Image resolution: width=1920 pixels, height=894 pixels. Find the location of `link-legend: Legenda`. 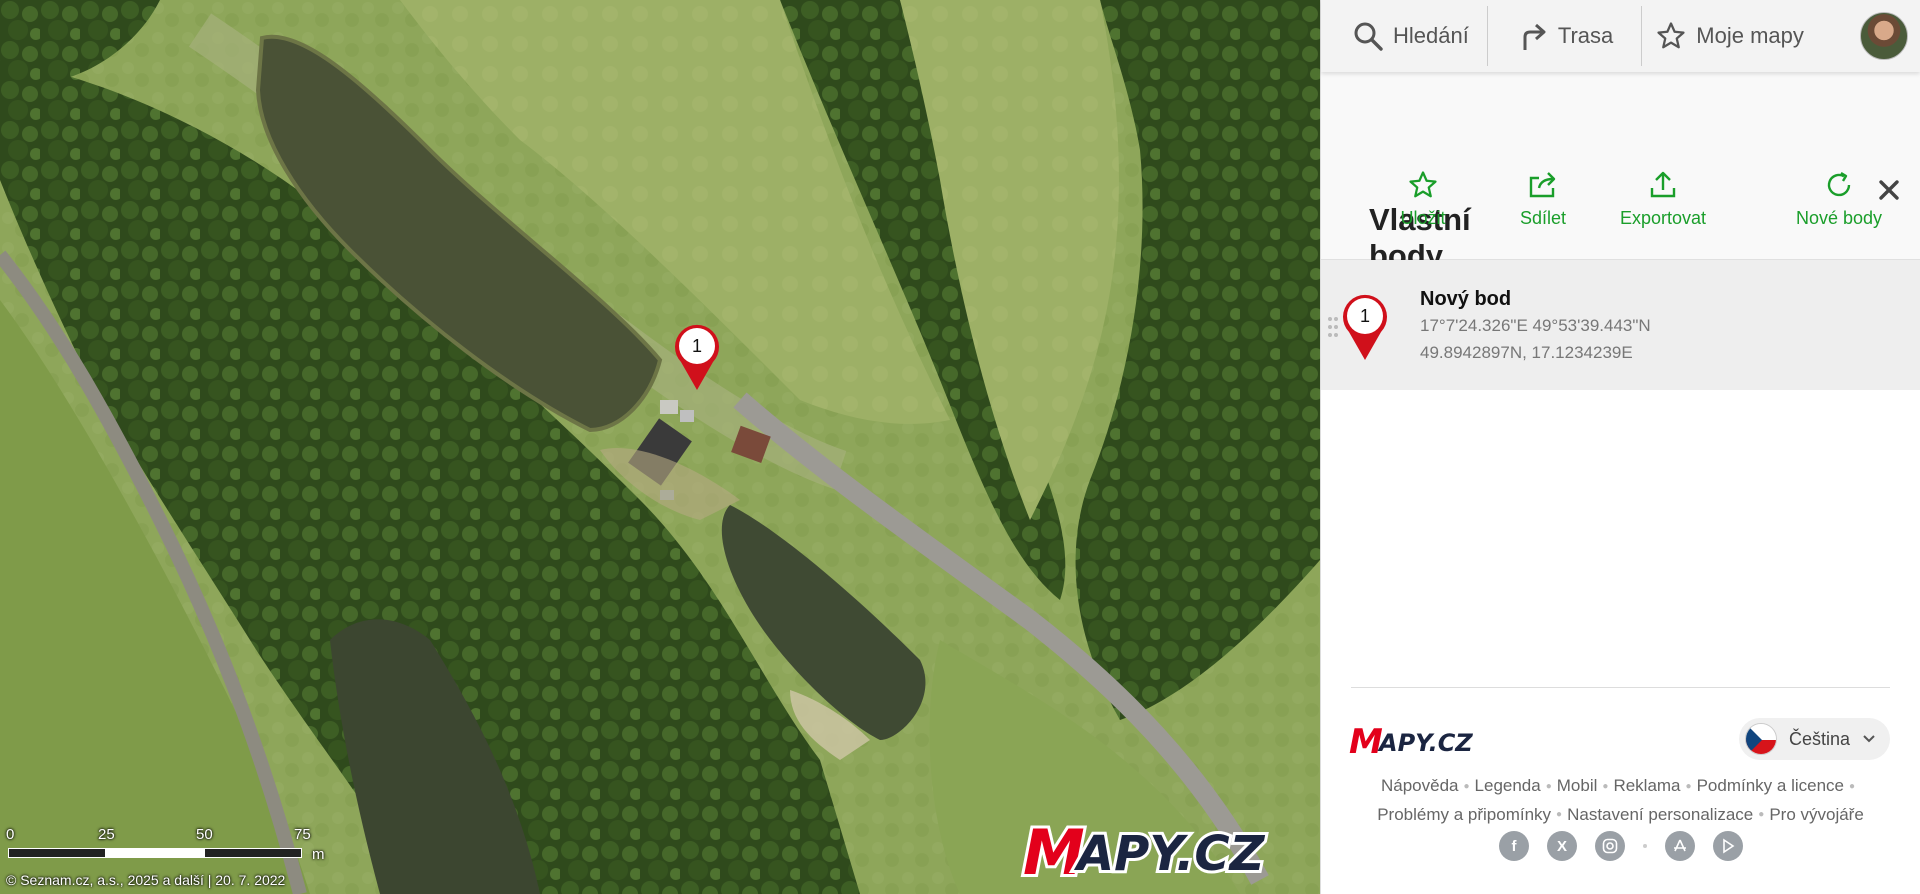

link-legend: Legenda is located at coordinates (1508, 785).